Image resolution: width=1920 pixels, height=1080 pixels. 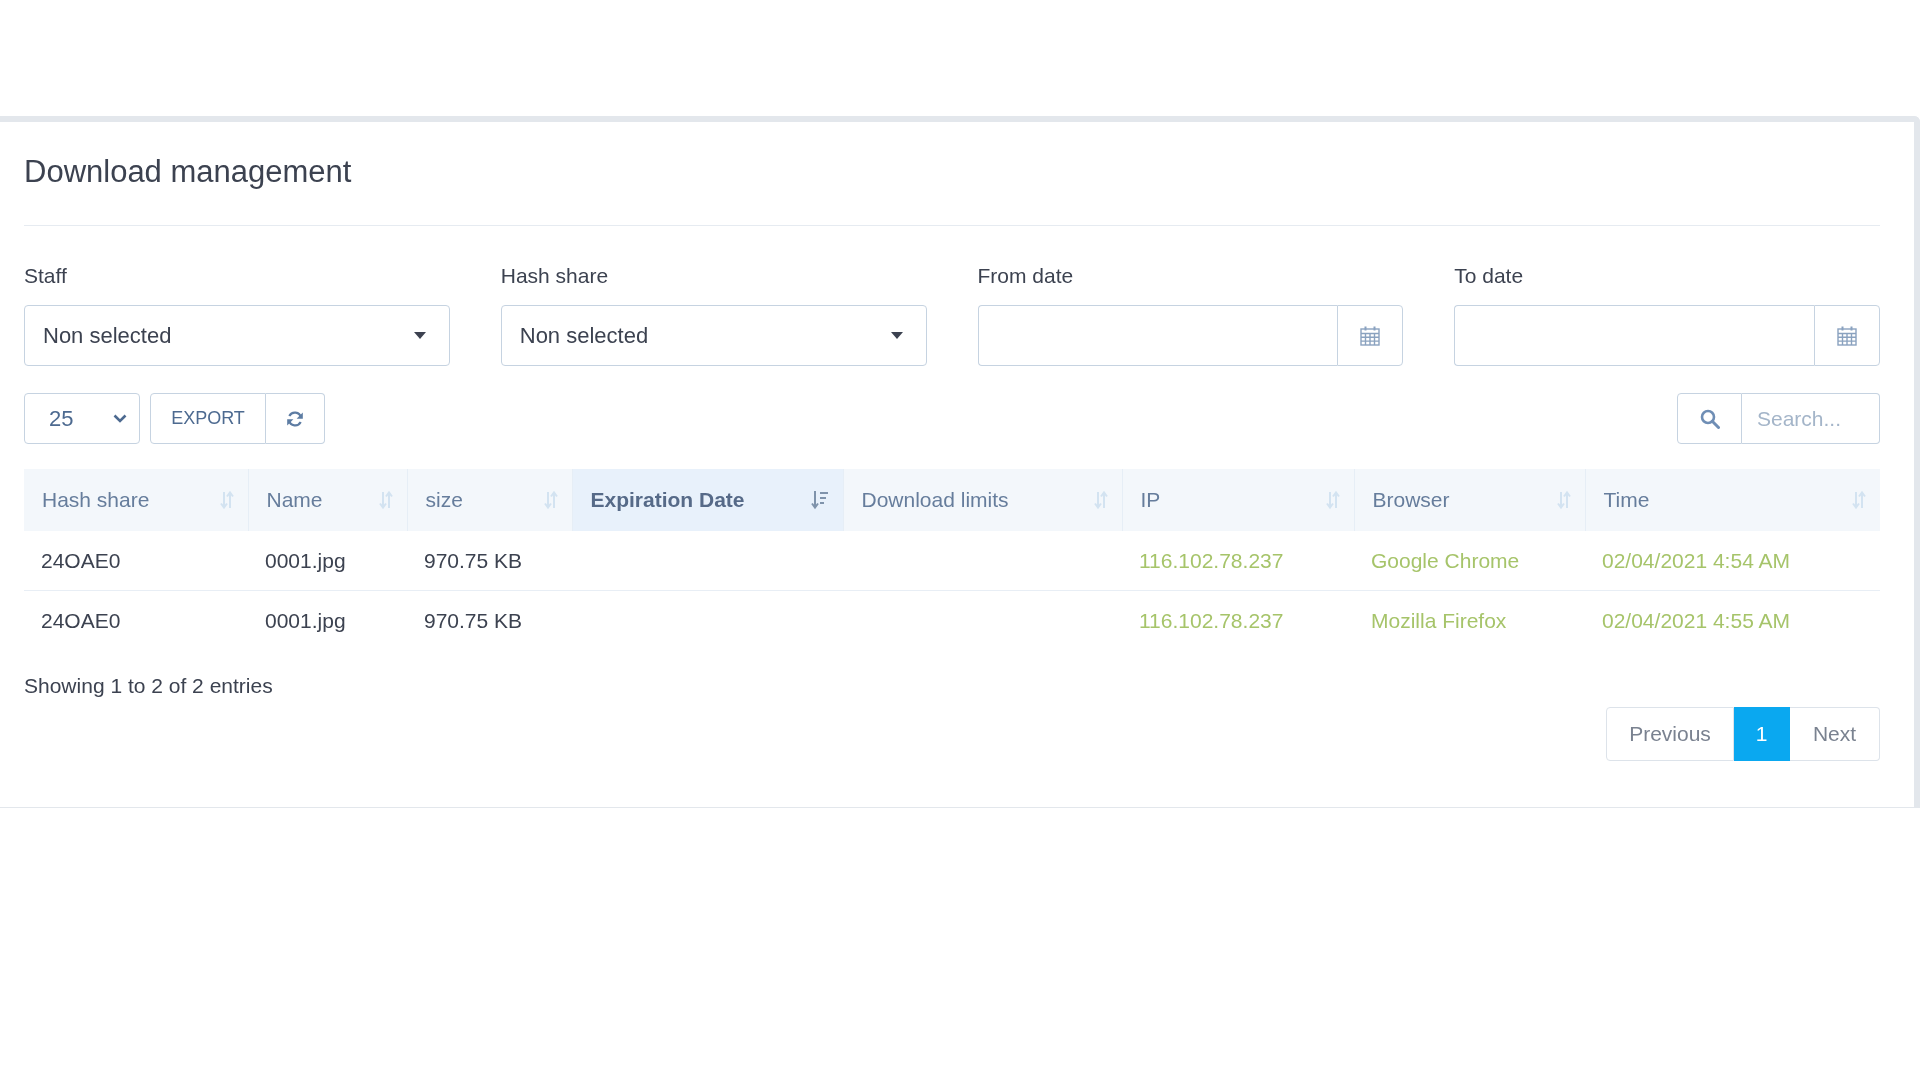 I want to click on field-label: From date, so click(x=1026, y=276).